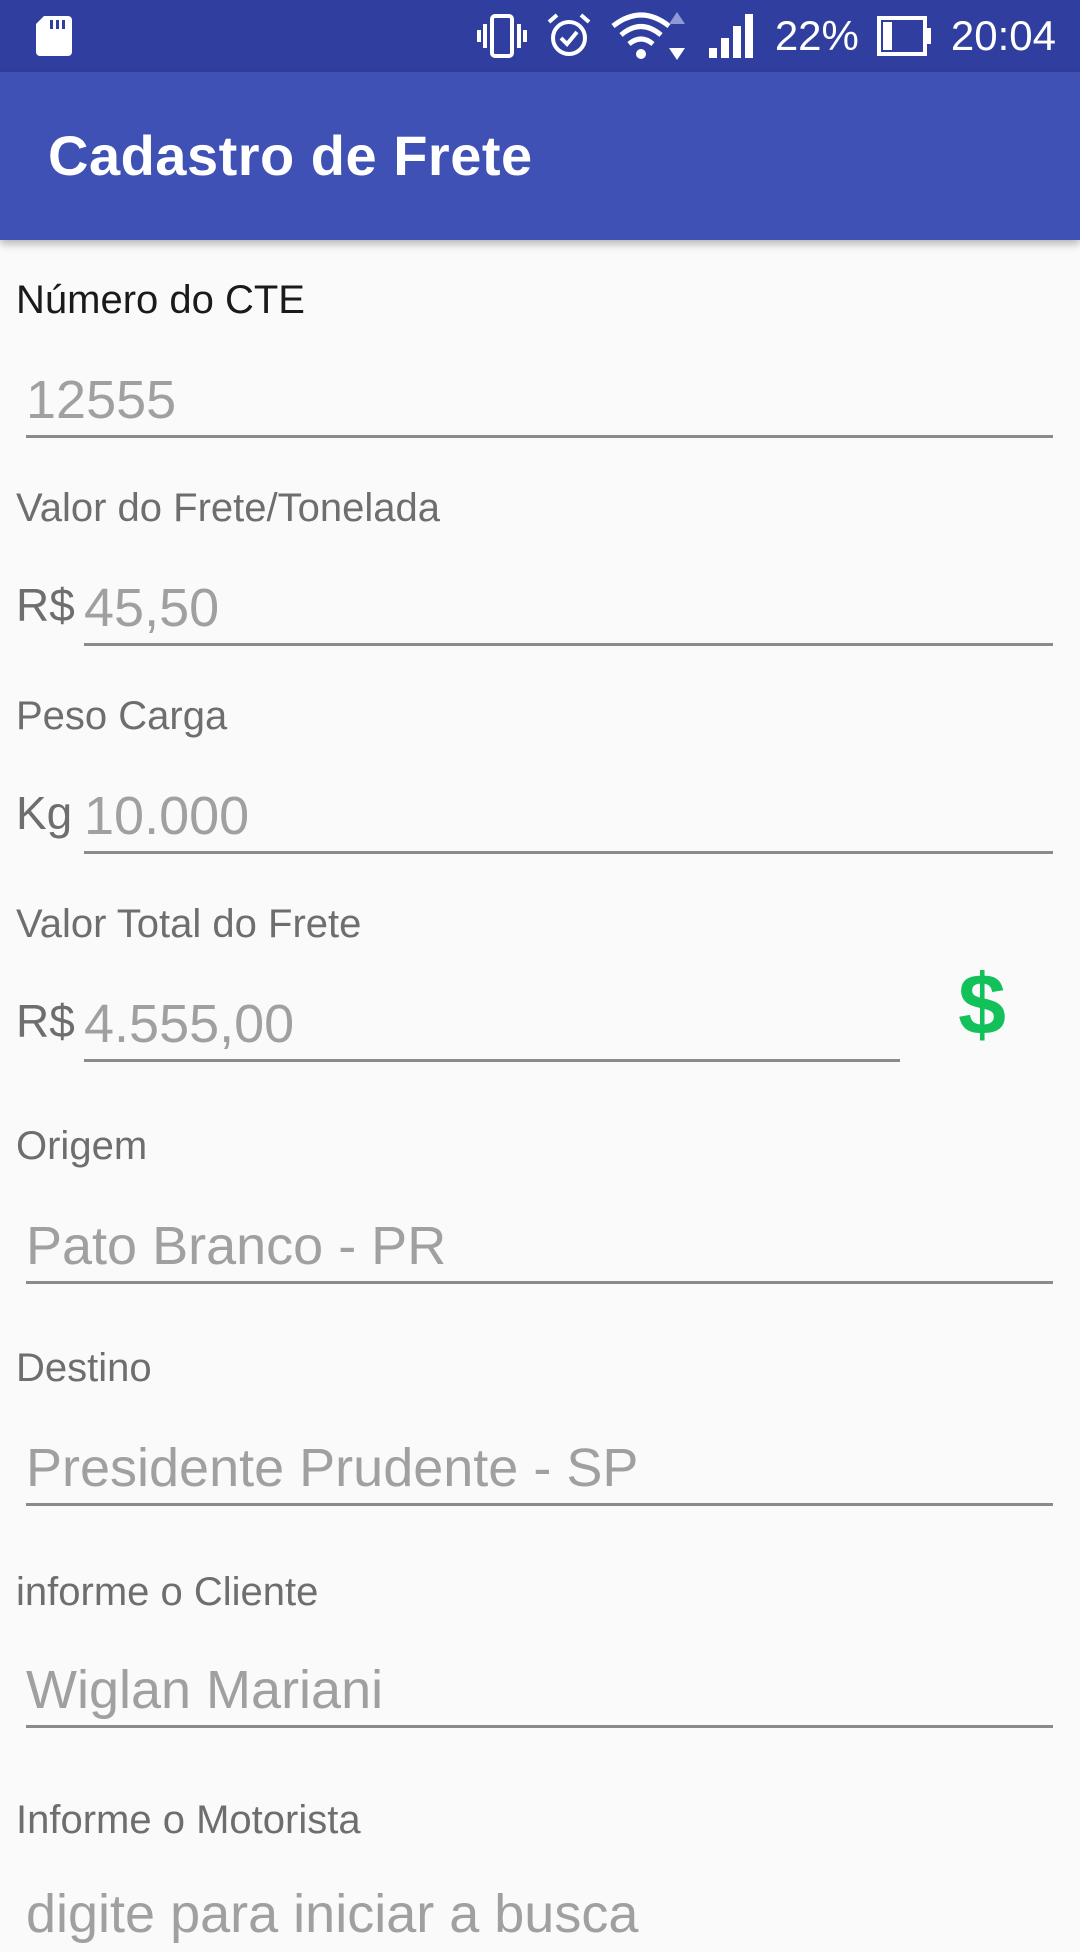 This screenshot has height=1952, width=1080. What do you see at coordinates (904, 36) in the screenshot?
I see `battery-icon` at bounding box center [904, 36].